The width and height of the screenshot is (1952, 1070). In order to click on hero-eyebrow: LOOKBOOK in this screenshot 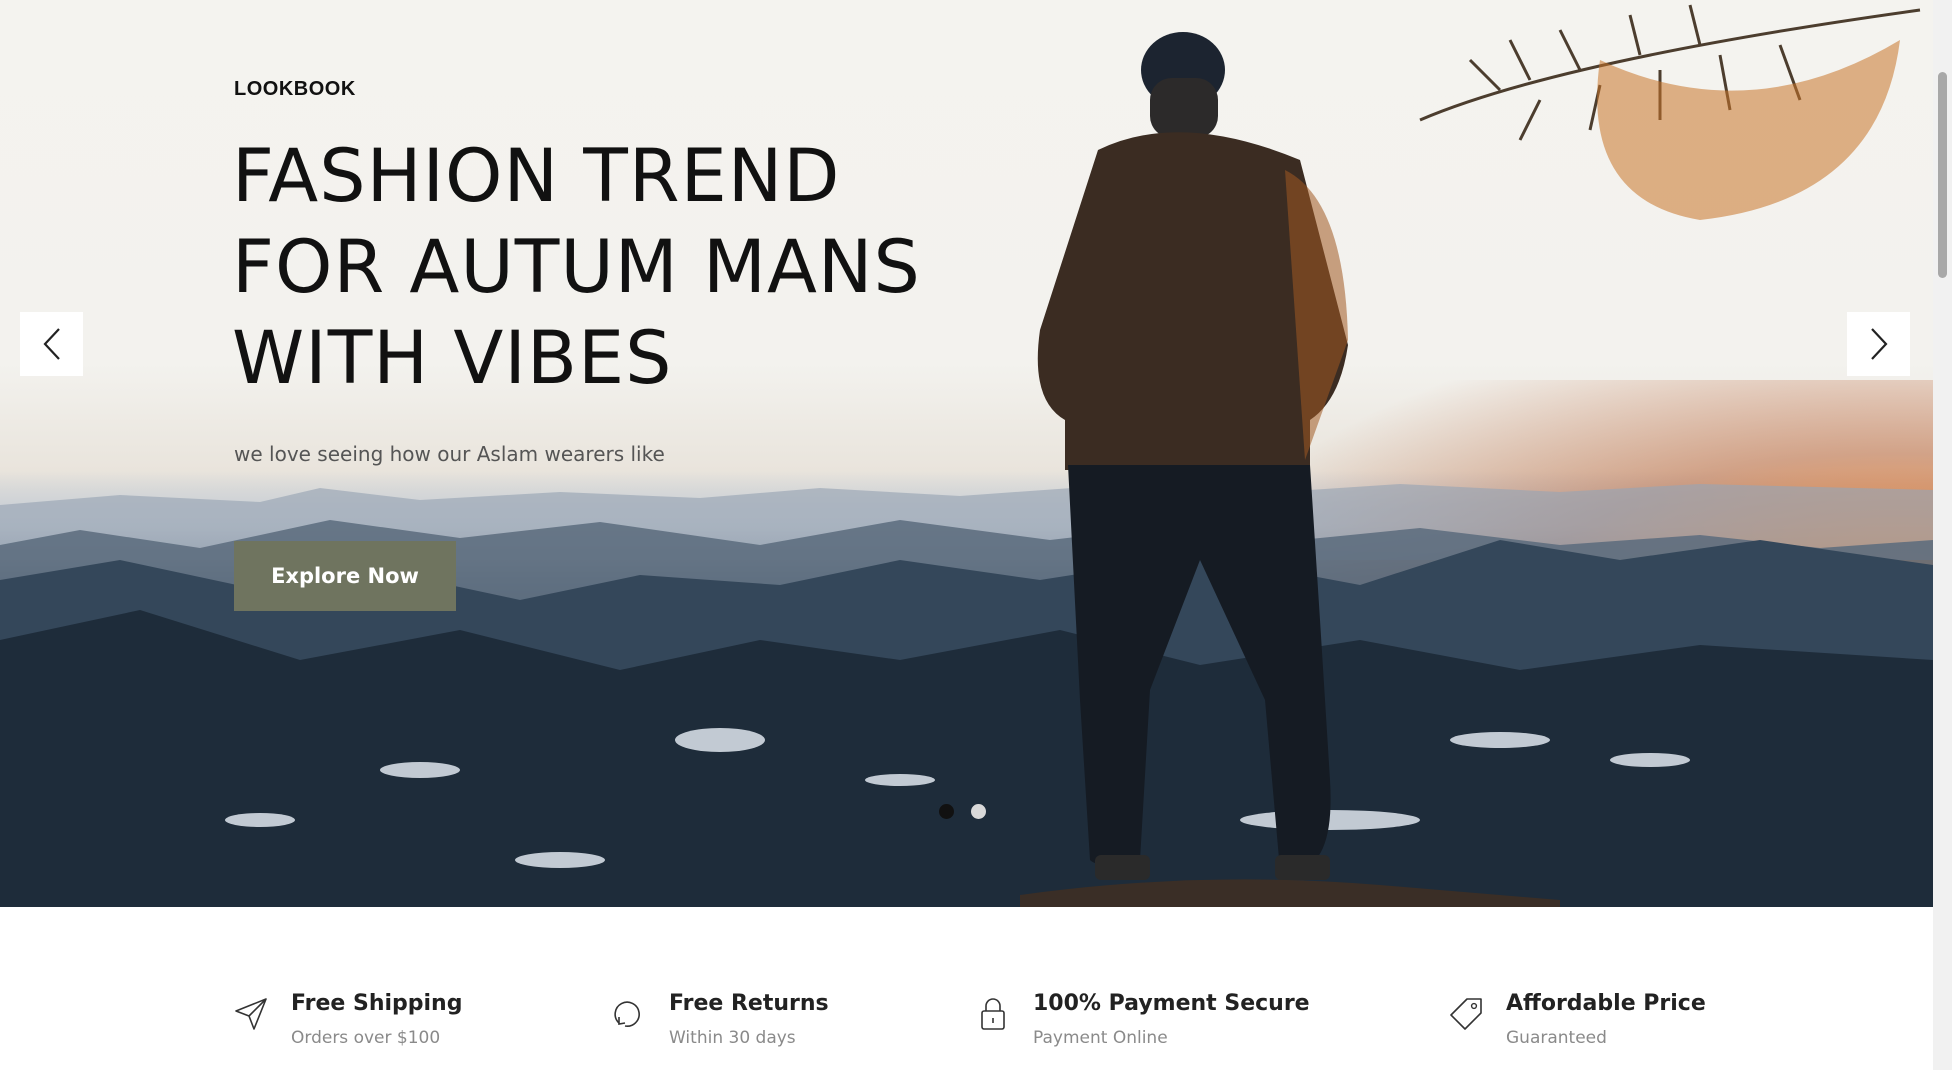, I will do `click(295, 89)`.